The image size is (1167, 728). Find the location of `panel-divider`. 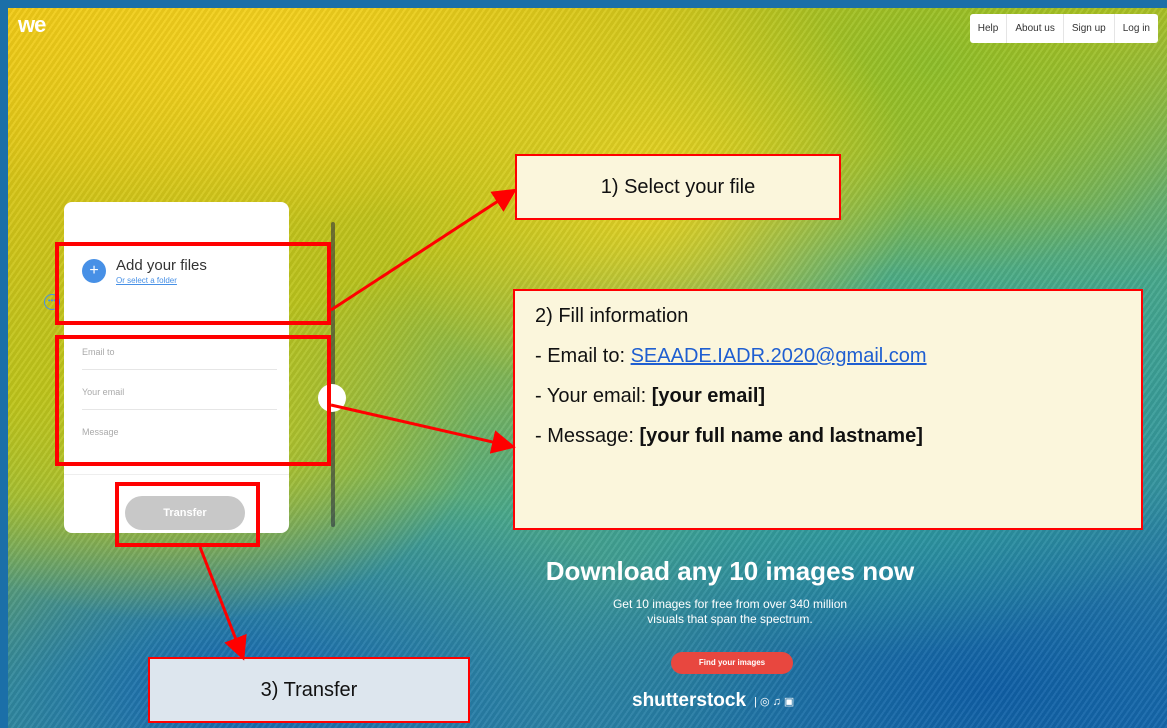

panel-divider is located at coordinates (176, 474).